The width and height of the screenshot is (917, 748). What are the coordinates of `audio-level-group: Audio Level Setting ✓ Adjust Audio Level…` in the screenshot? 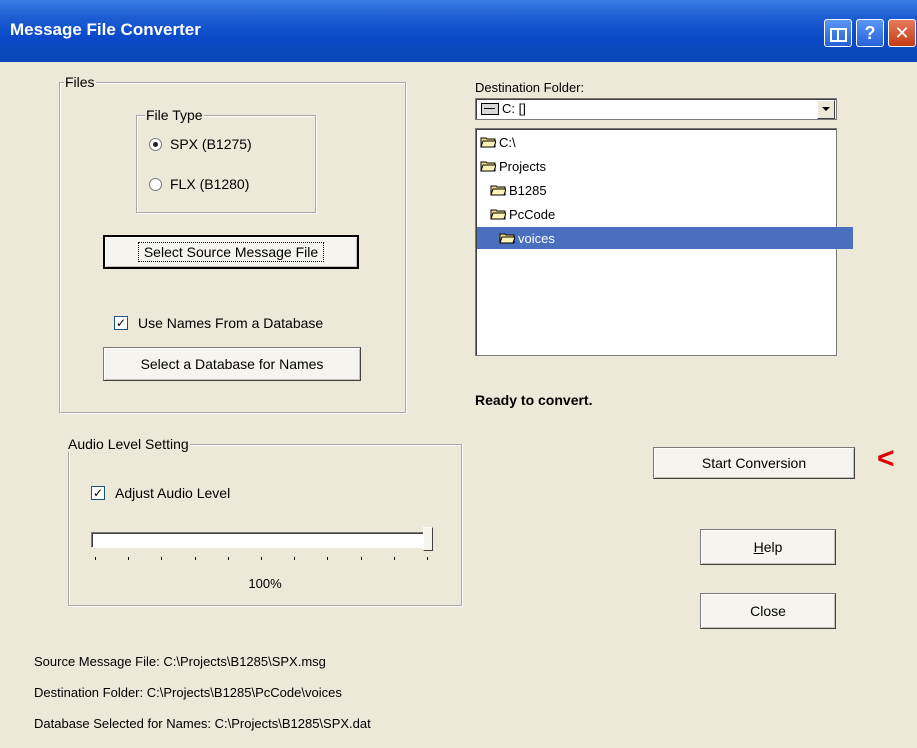 It's located at (264, 521).